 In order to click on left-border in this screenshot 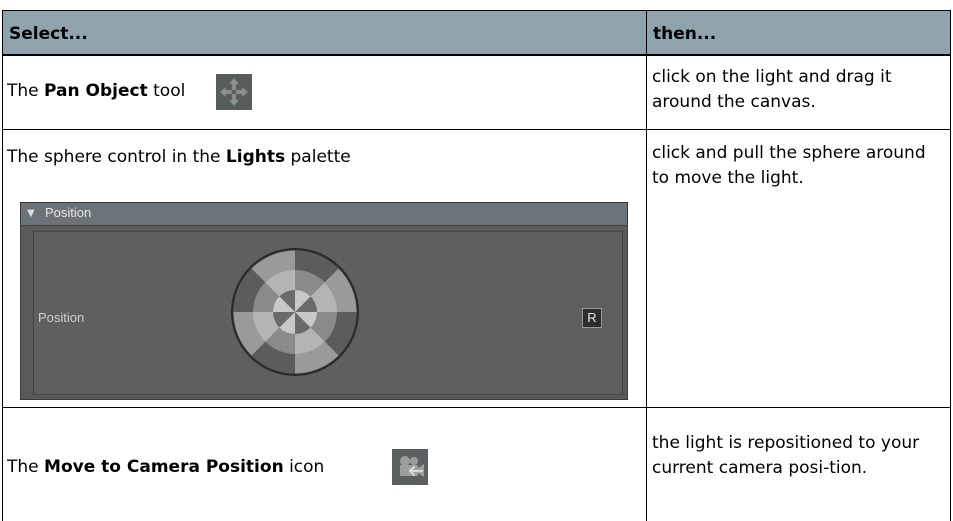, I will do `click(2, 265)`.